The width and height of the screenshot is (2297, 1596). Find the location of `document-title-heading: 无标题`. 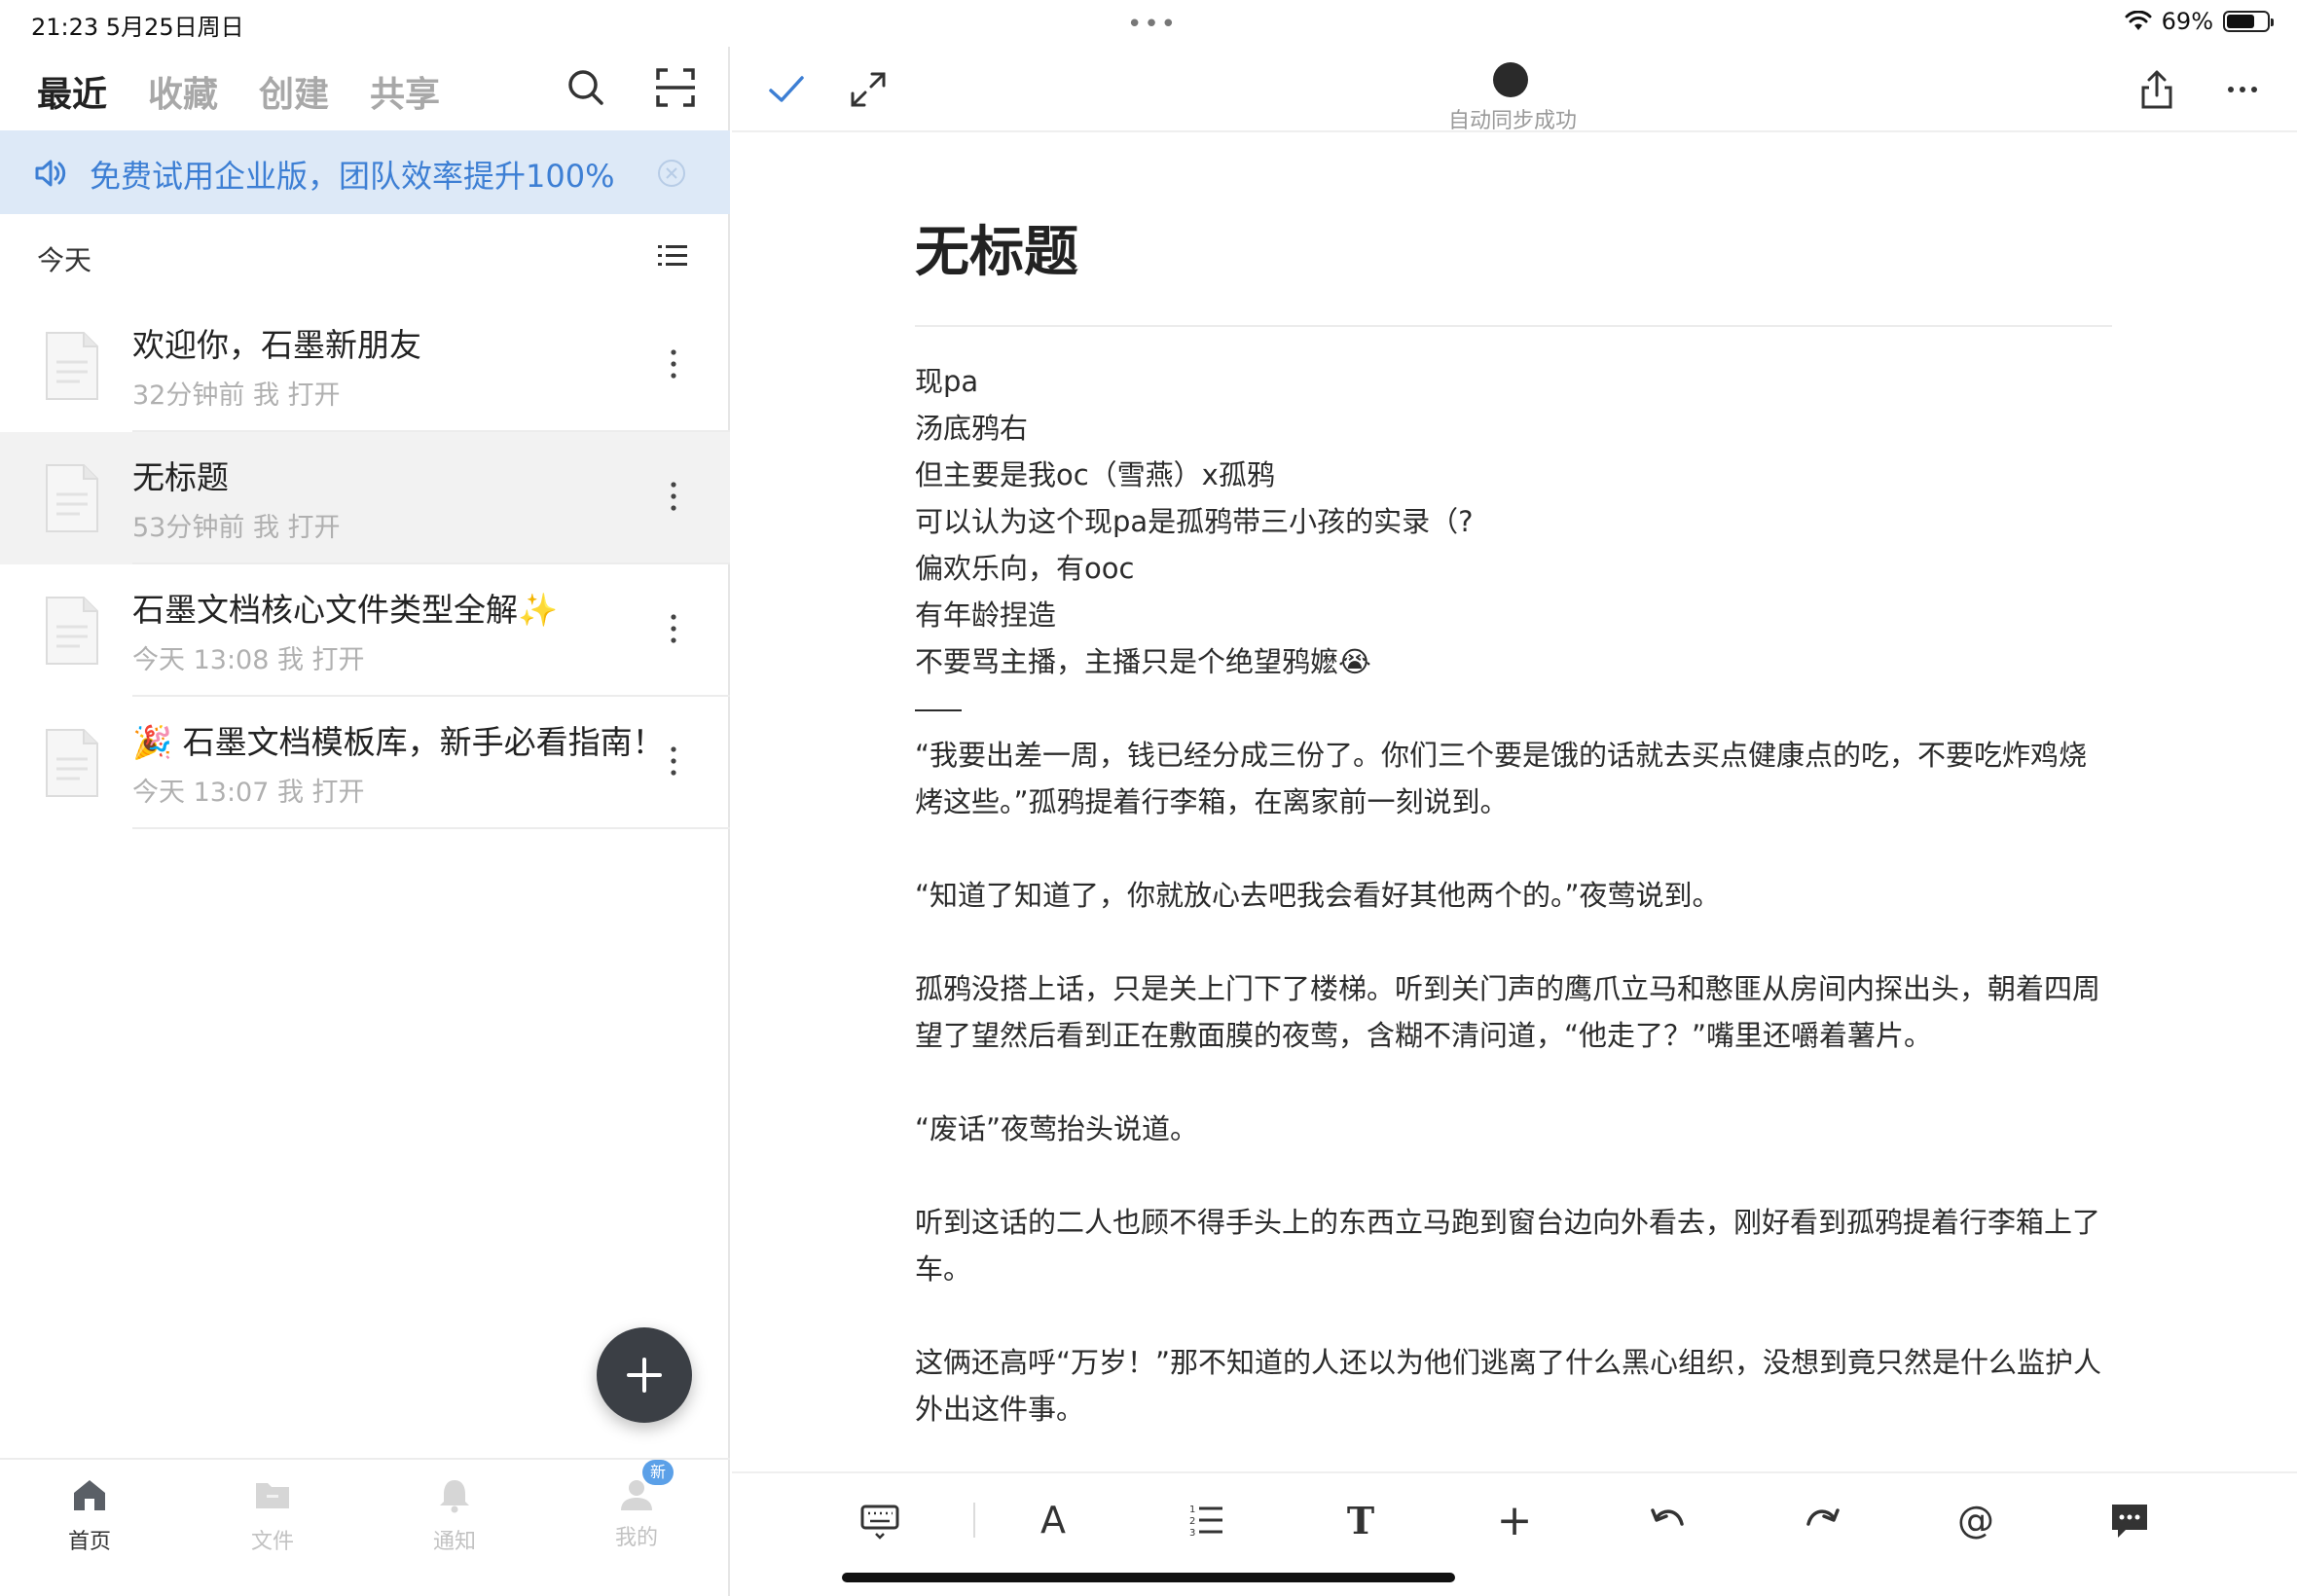

document-title-heading: 无标题 is located at coordinates (996, 247).